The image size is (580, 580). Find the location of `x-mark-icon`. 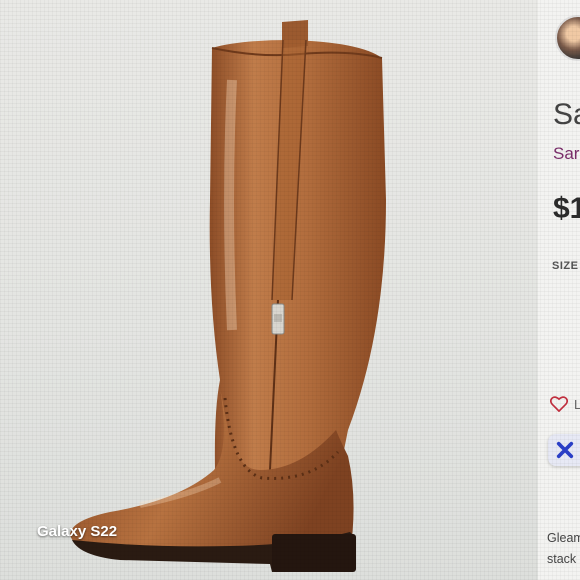

x-mark-icon is located at coordinates (565, 450).